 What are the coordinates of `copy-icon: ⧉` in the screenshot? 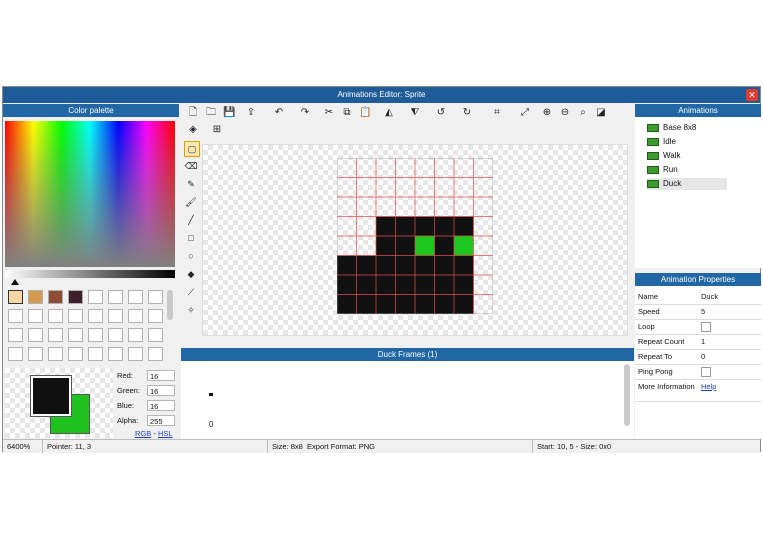 It's located at (347, 113).